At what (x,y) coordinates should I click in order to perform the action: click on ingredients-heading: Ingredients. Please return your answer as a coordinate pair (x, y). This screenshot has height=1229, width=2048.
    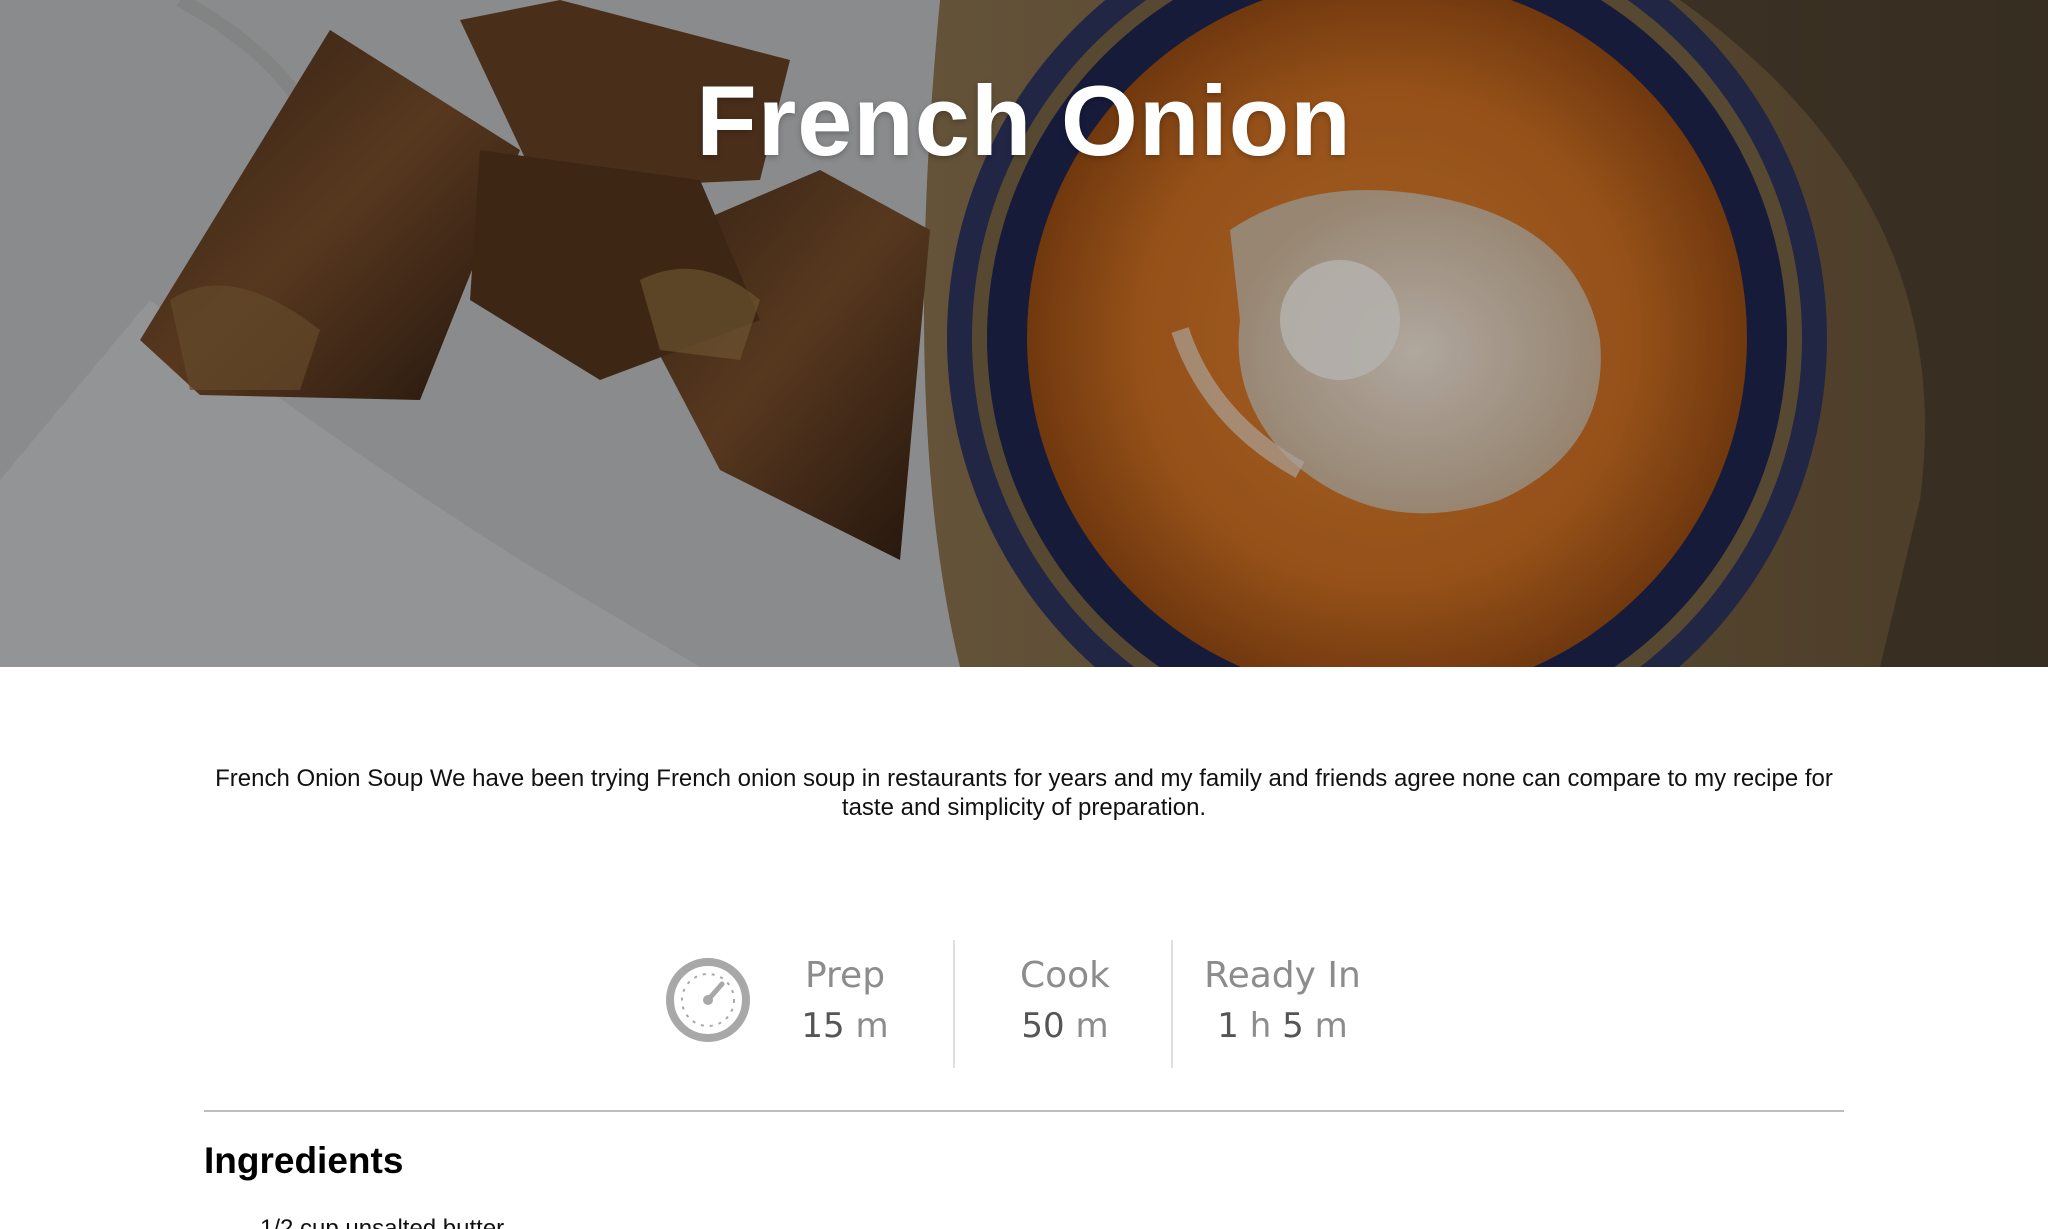
    Looking at the image, I should click on (304, 1160).